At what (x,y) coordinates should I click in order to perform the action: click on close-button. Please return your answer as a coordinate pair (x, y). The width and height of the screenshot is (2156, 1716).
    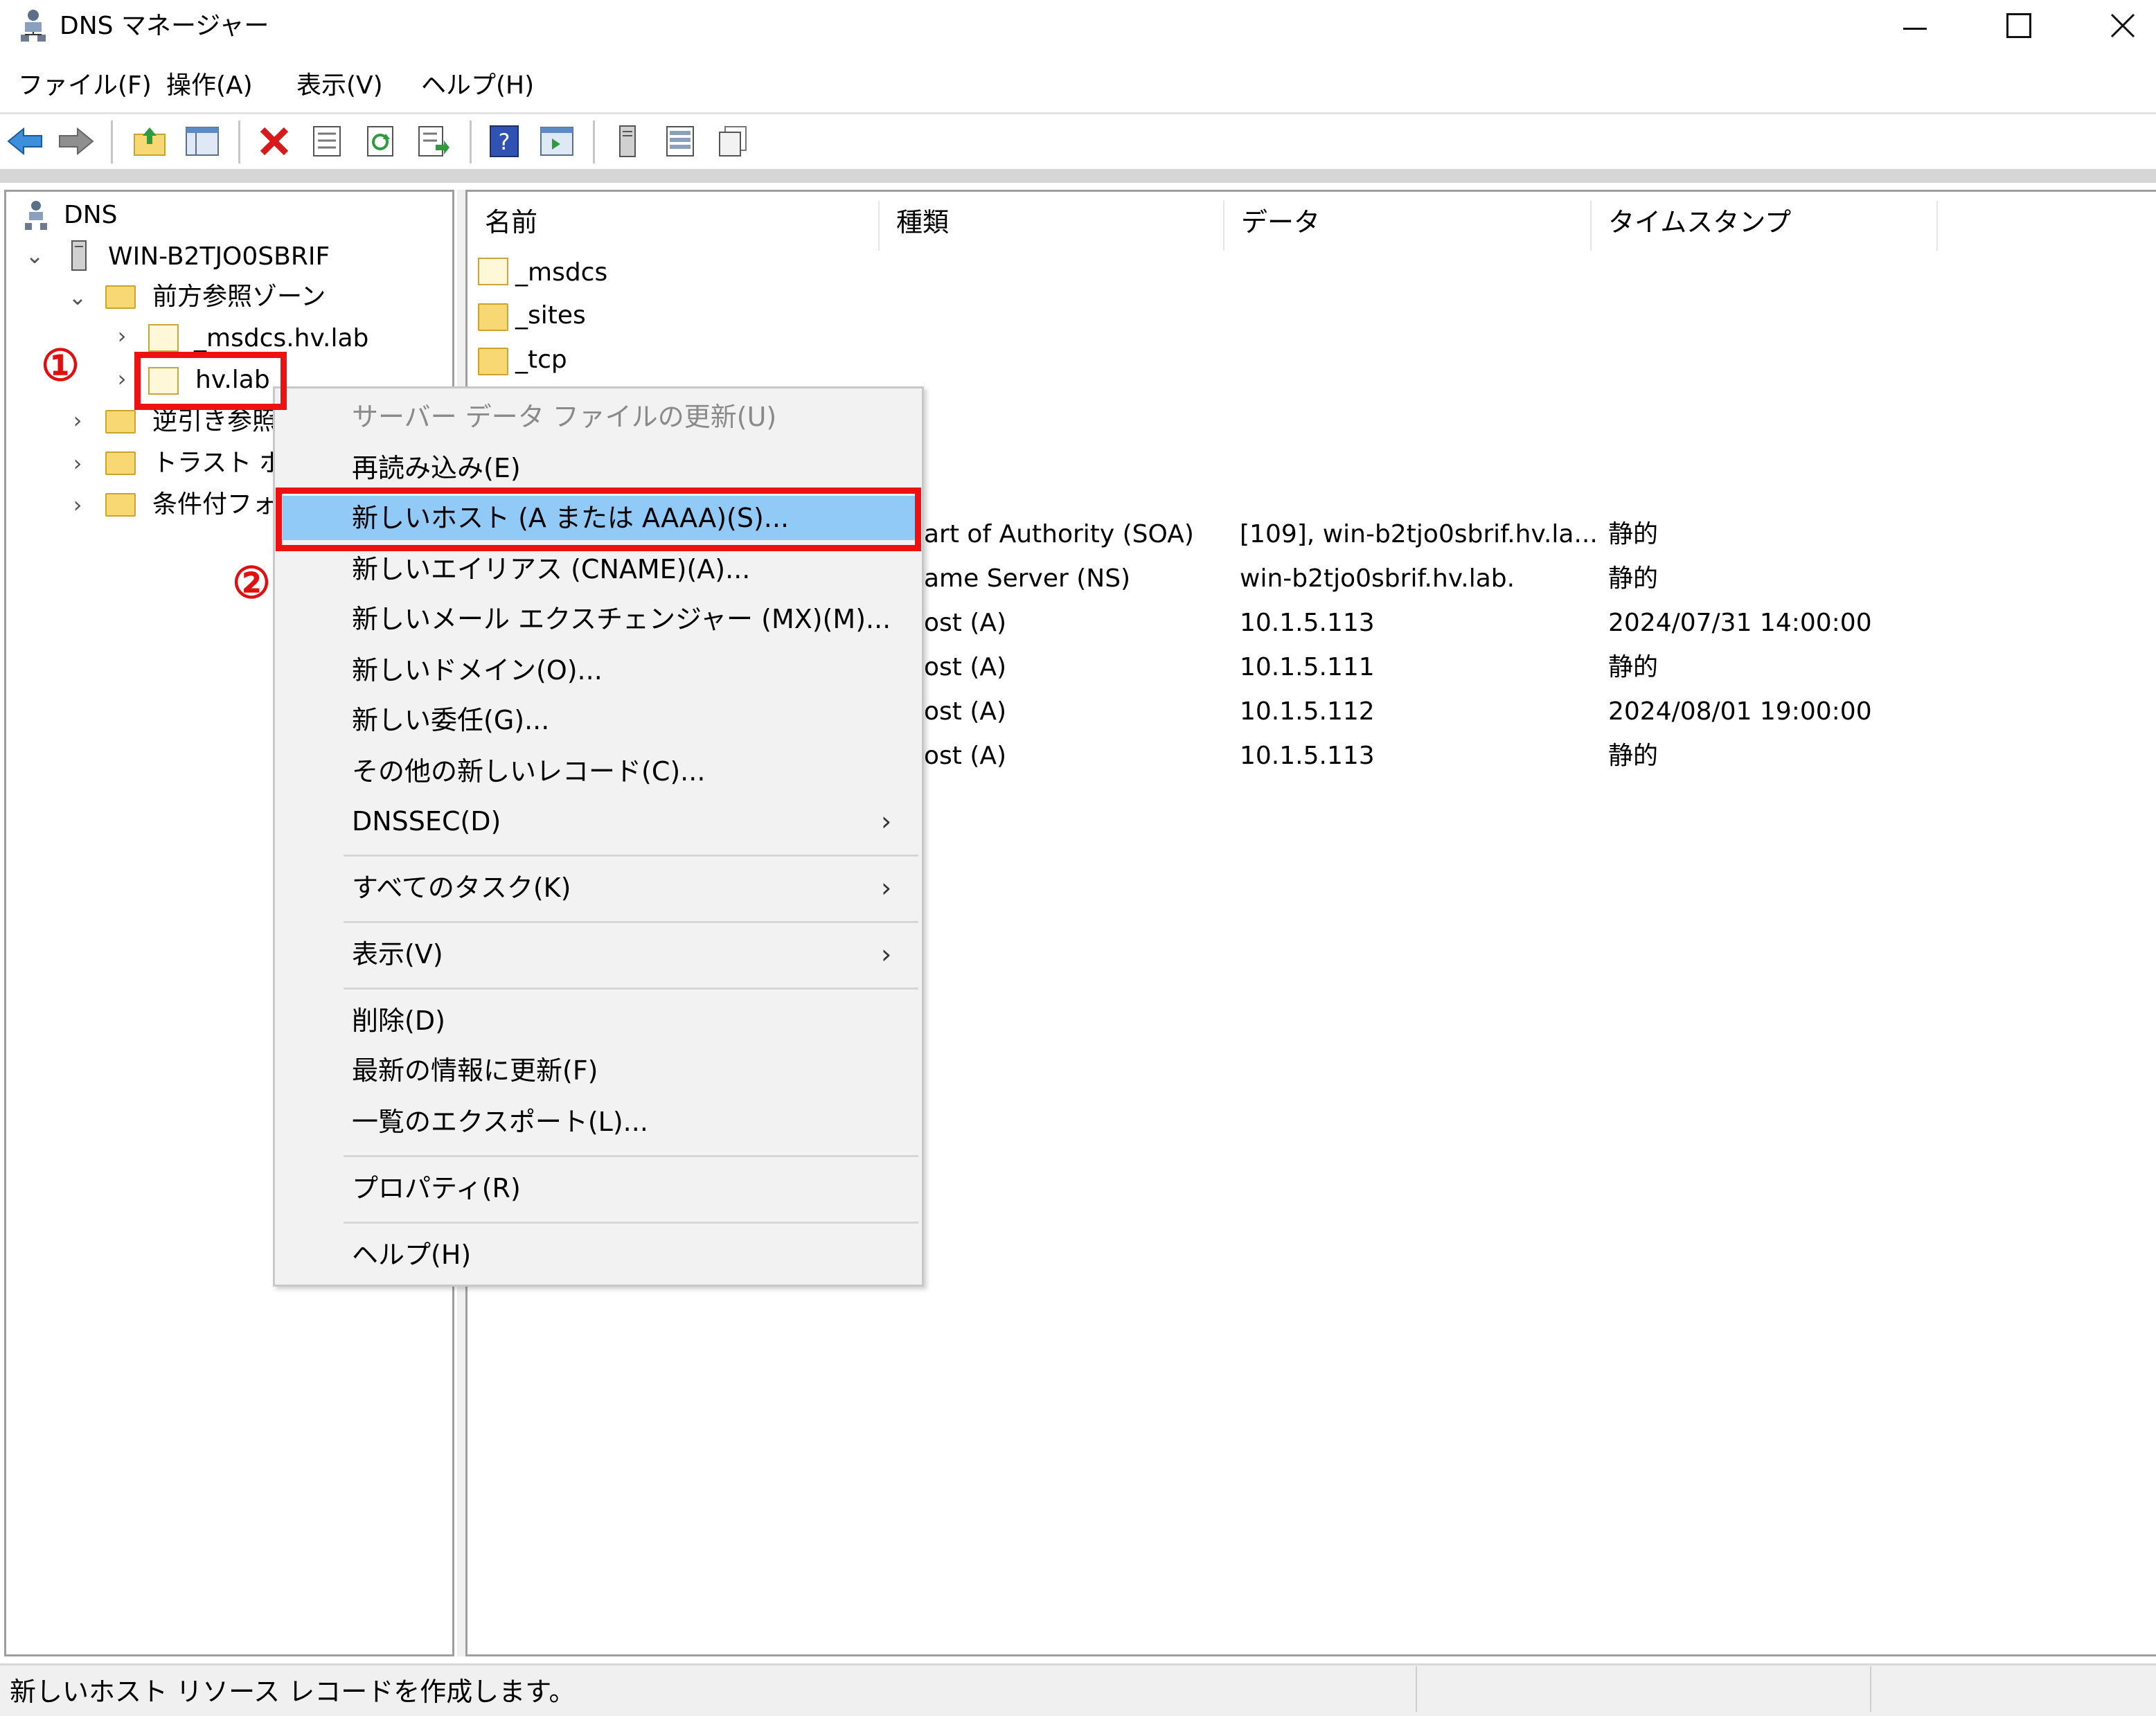
    Looking at the image, I should click on (2113, 25).